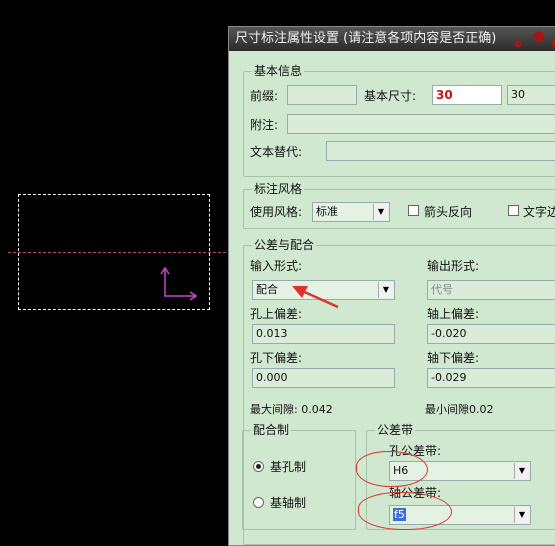 This screenshot has width=555, height=546. What do you see at coordinates (264, 96) in the screenshot?
I see `prefix-label: 前缀:` at bounding box center [264, 96].